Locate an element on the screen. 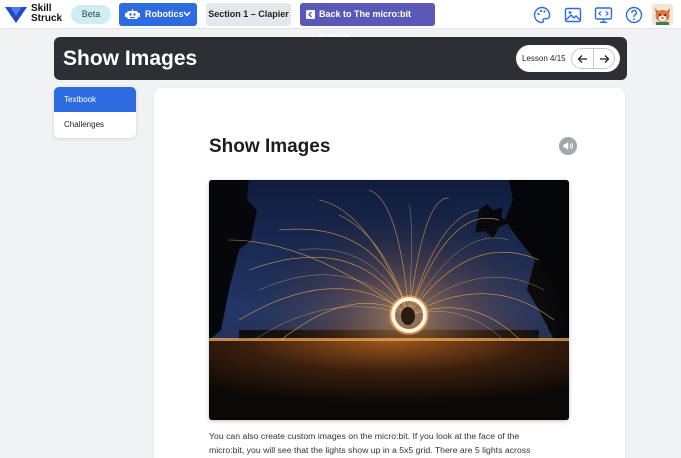  lesson-side-tabs: Textbook Challenges is located at coordinates (95, 112).